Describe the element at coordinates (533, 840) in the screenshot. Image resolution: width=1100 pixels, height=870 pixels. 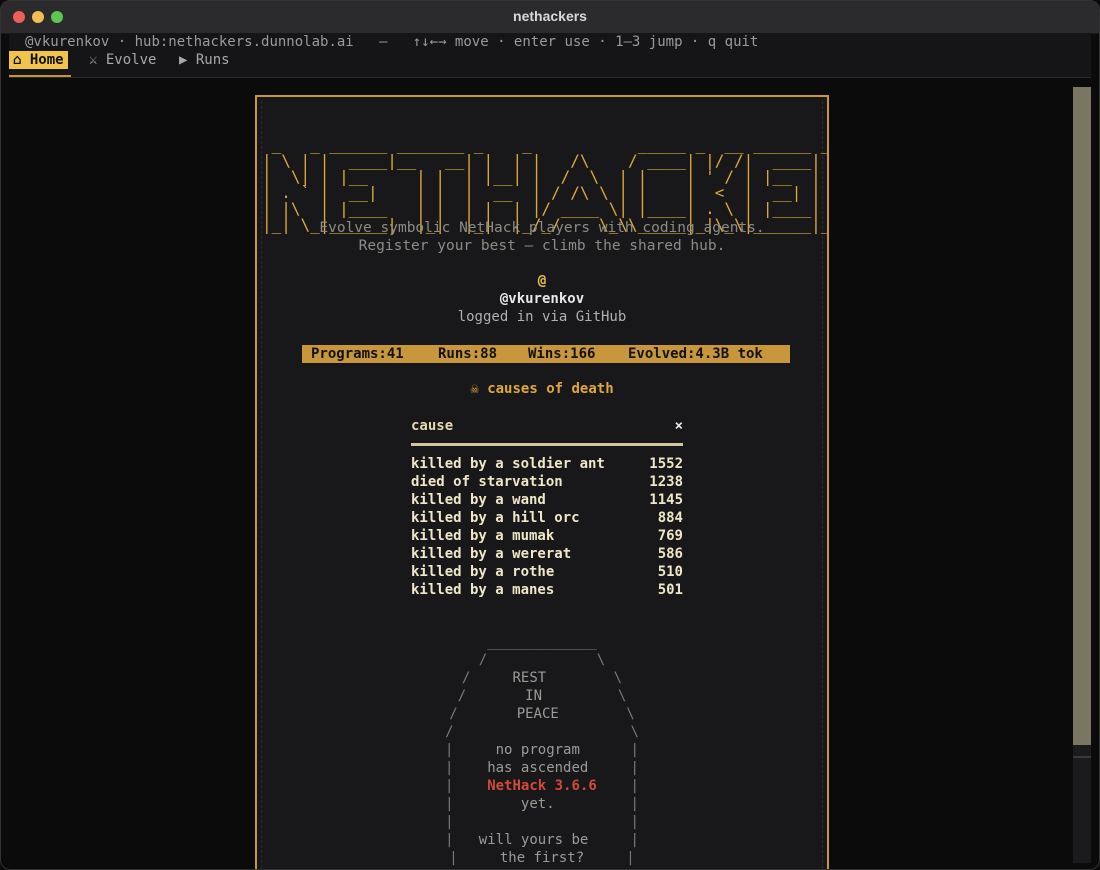
I see `tomb-line-4: will yours be` at that location.